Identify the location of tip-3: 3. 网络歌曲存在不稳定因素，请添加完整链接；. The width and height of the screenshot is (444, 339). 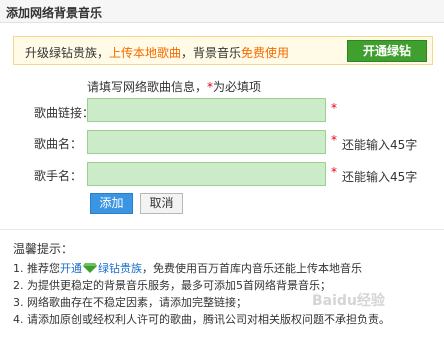
(130, 302).